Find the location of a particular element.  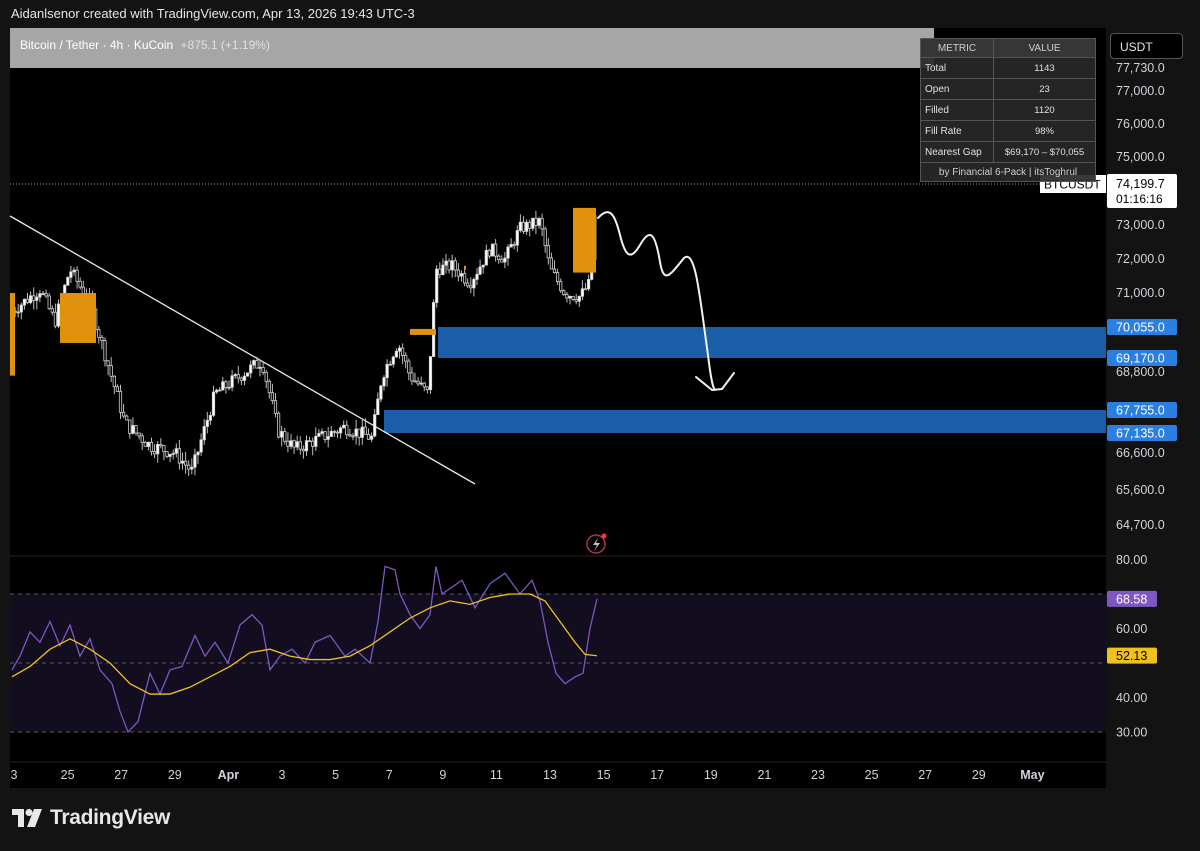

price-tick-label: 64,700.0 is located at coordinates (1140, 525).